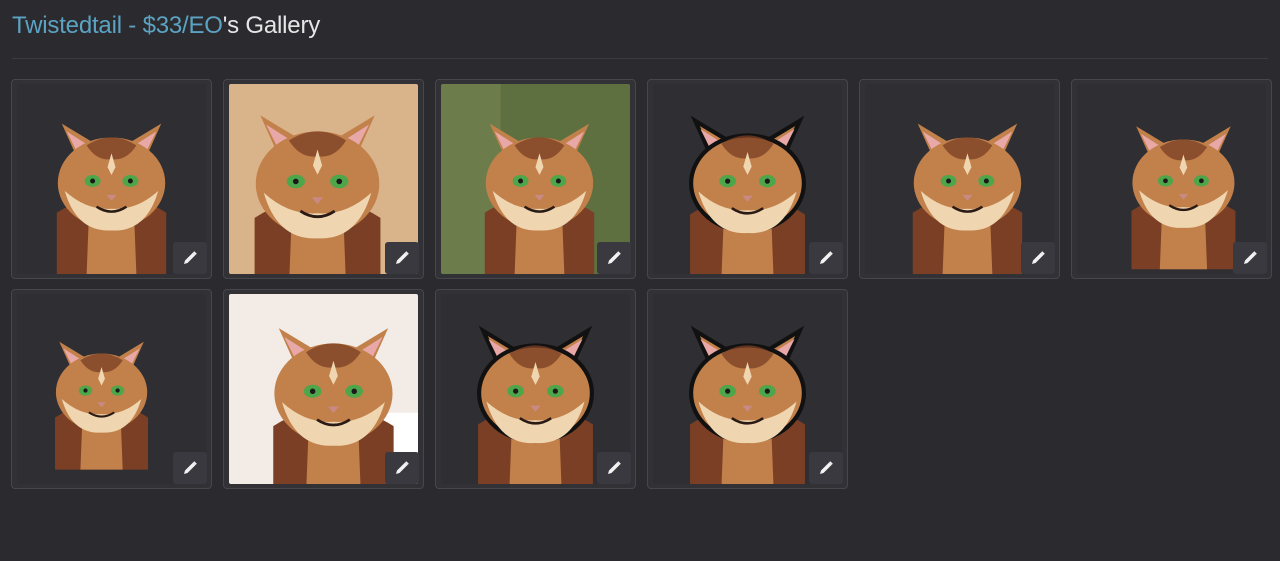  I want to click on header-divider, so click(640, 58).